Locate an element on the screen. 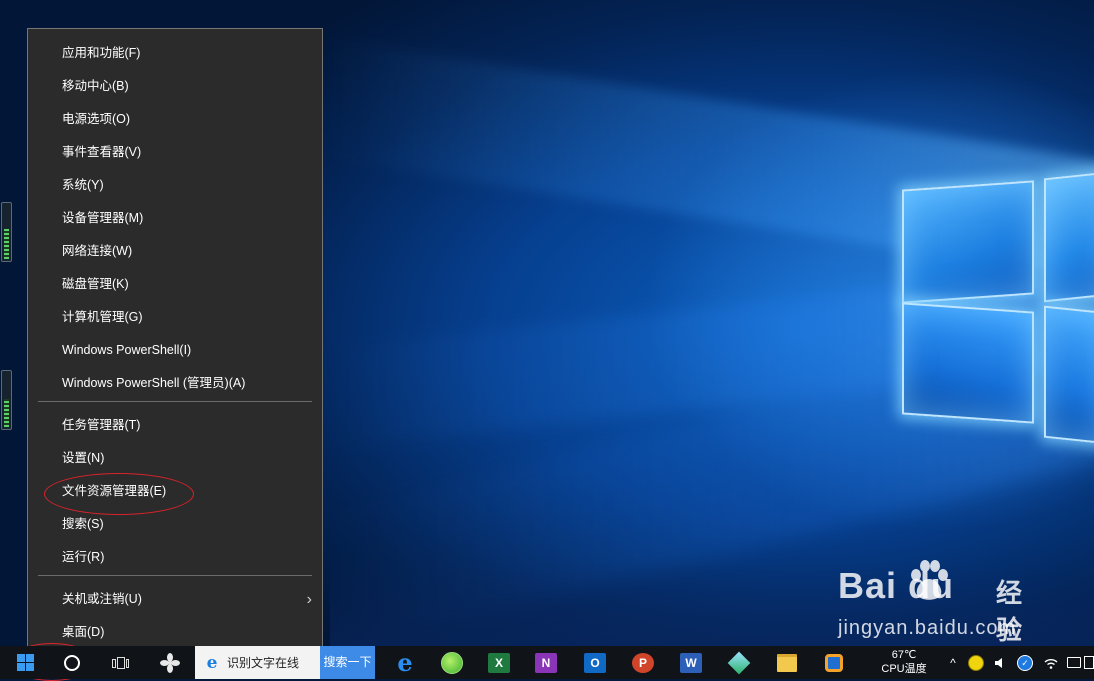 This screenshot has height=681, width=1094. edge-icon: e is located at coordinates (405, 662).